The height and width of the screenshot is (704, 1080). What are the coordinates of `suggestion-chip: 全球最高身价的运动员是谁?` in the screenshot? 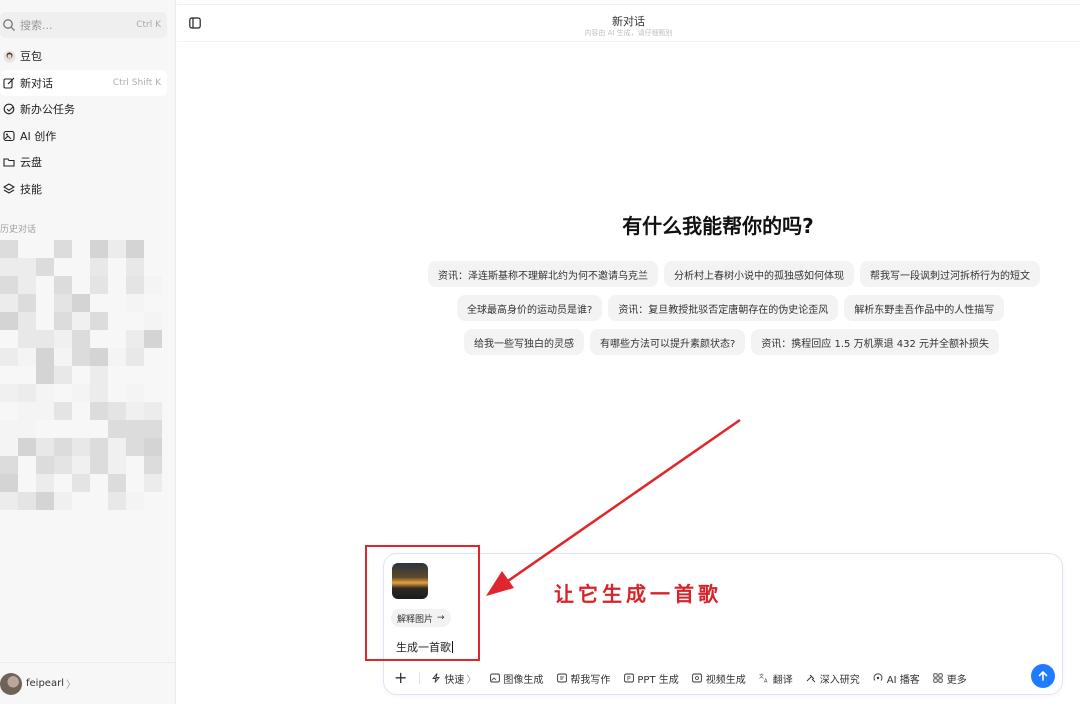 It's located at (530, 308).